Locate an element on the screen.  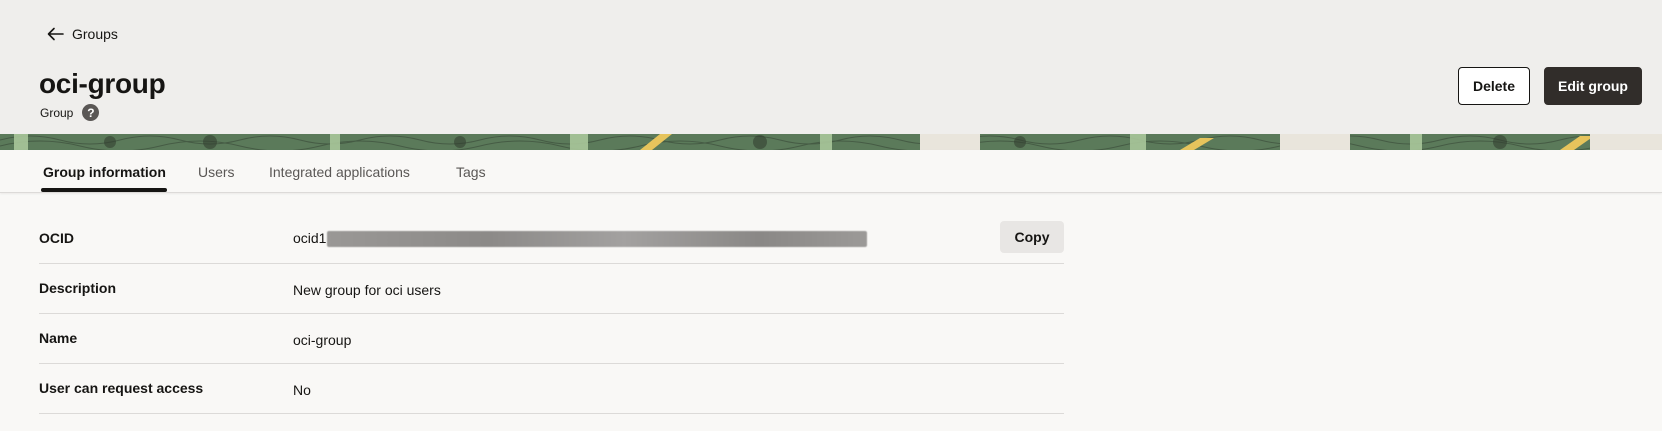
decorative-banner is located at coordinates (831, 142).